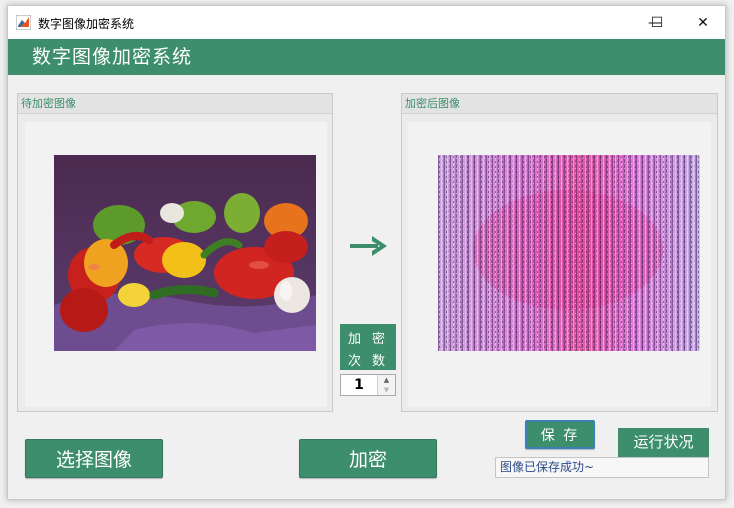 Image resolution: width=734 pixels, height=508 pixels. I want to click on count-label-char-1: 加, so click(355, 339).